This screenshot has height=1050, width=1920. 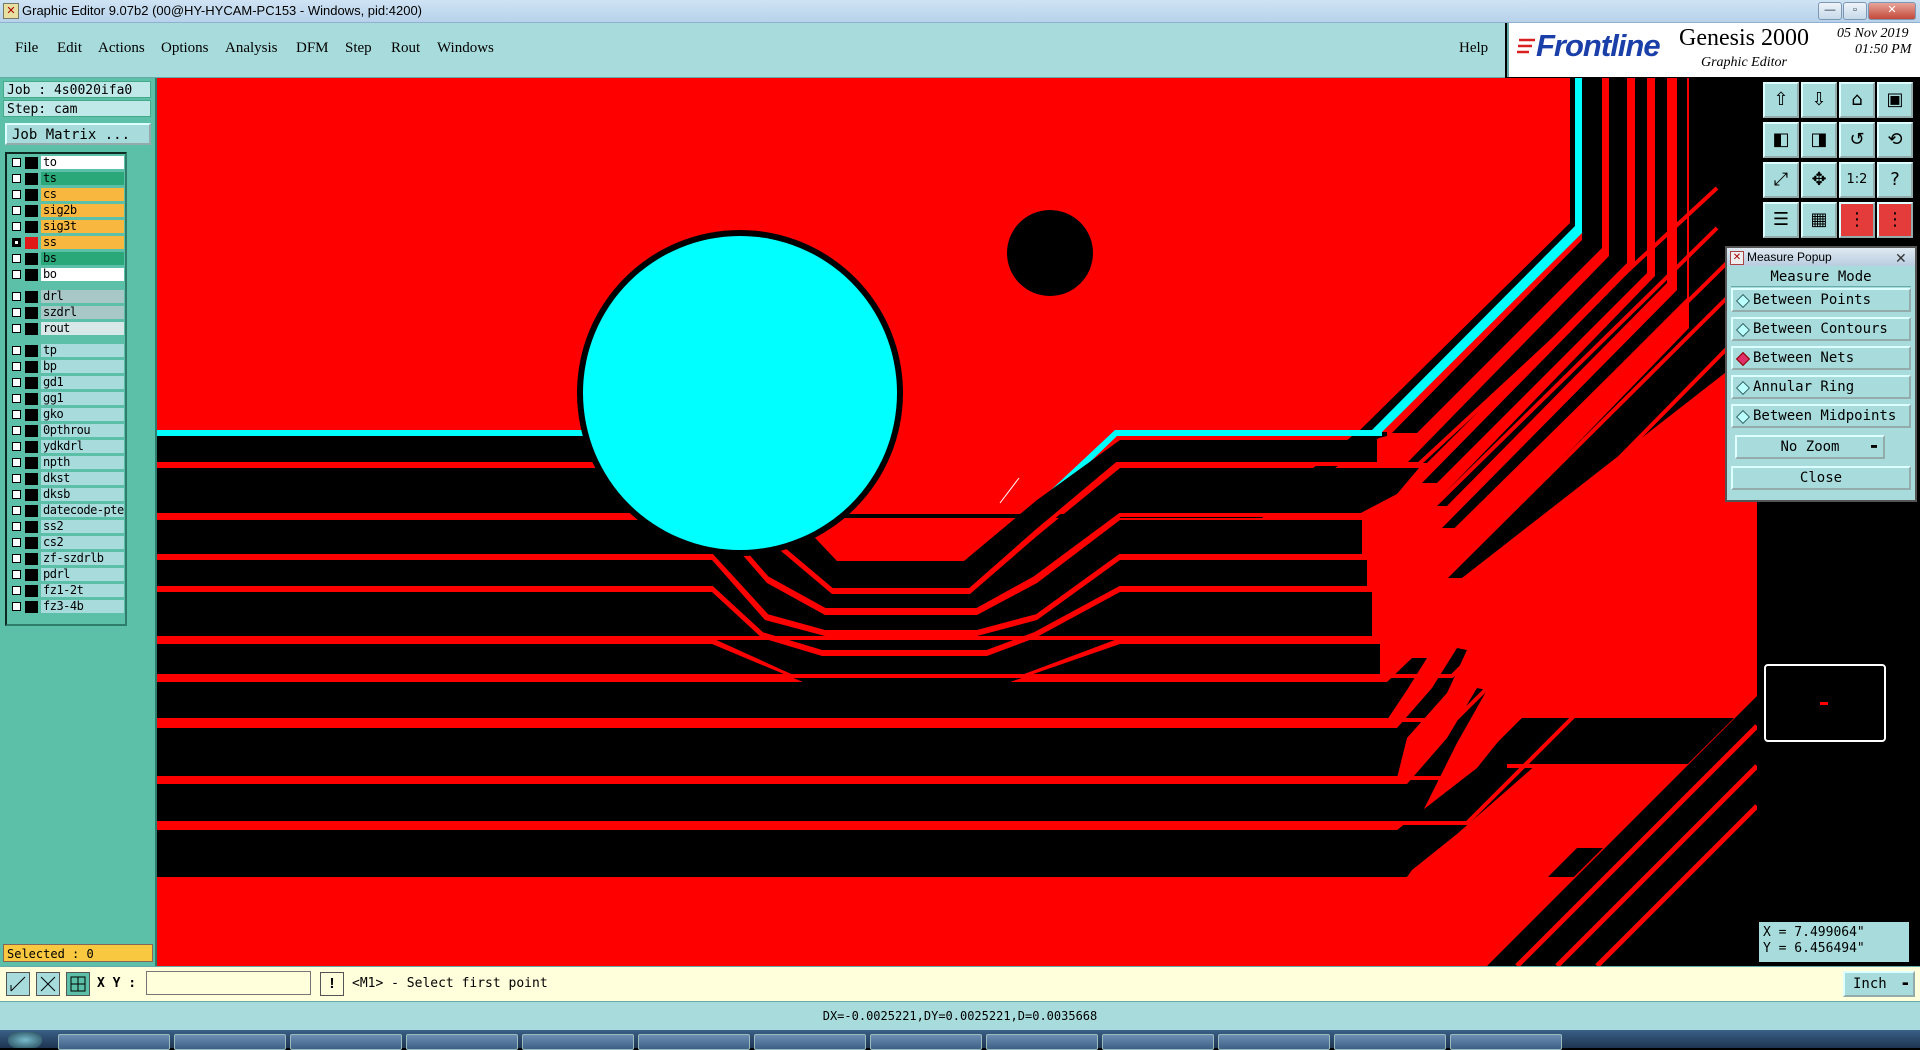 I want to click on layer-row-npth: npth, so click(x=68, y=463).